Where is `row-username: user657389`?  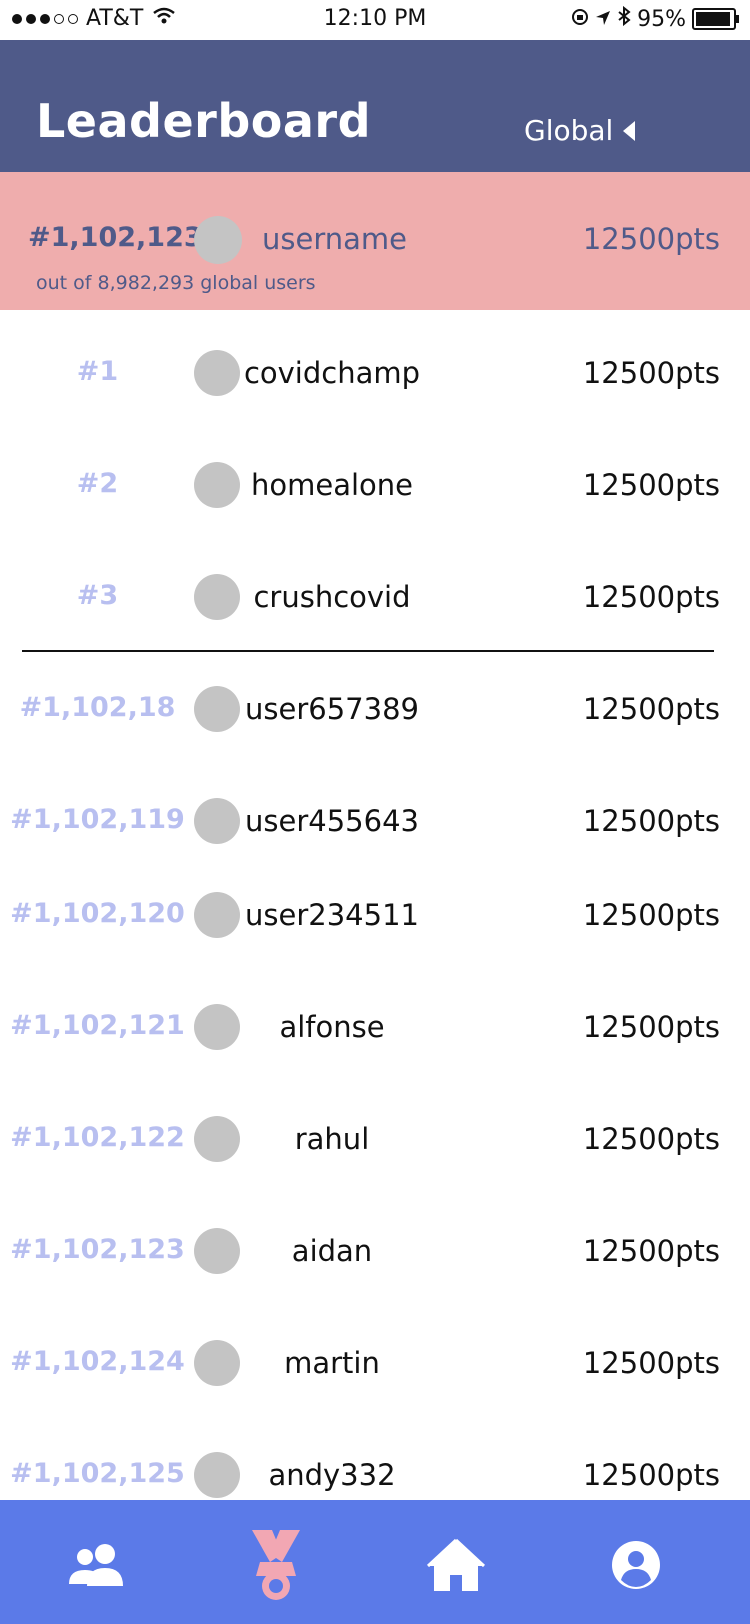 row-username: user657389 is located at coordinates (332, 709).